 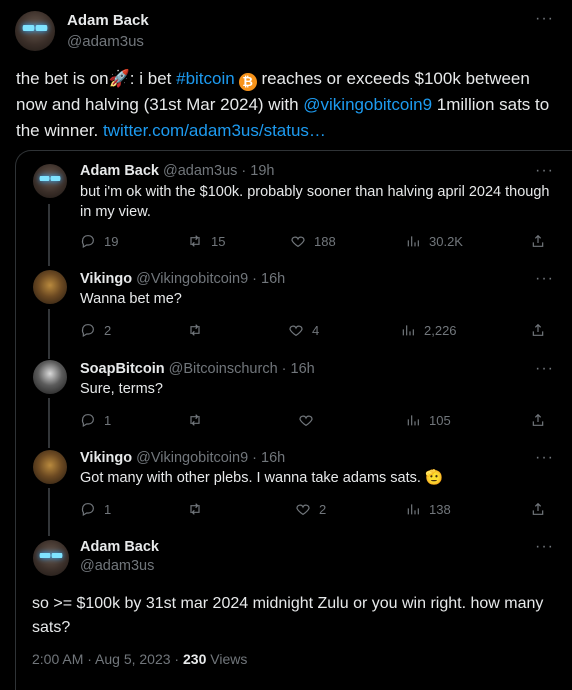 What do you see at coordinates (108, 20) in the screenshot?
I see `author-name: Adam Back` at bounding box center [108, 20].